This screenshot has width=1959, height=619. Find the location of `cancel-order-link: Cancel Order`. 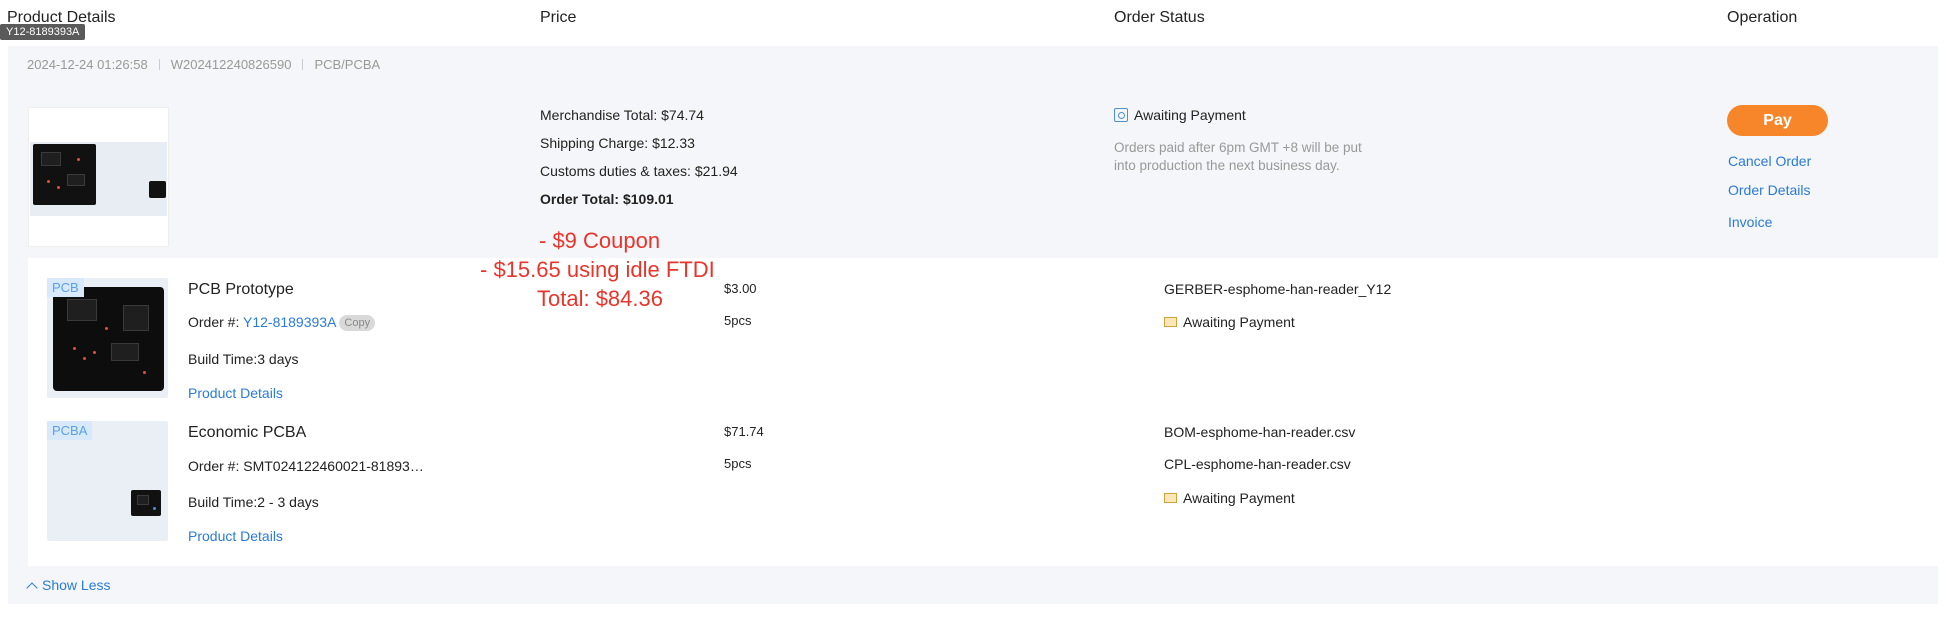

cancel-order-link: Cancel Order is located at coordinates (1769, 161).